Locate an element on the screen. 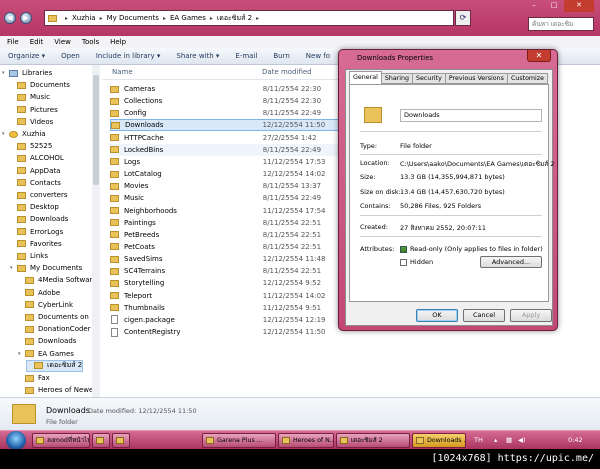 The image size is (600, 469). nav-scrollbar is located at coordinates (96, 231).